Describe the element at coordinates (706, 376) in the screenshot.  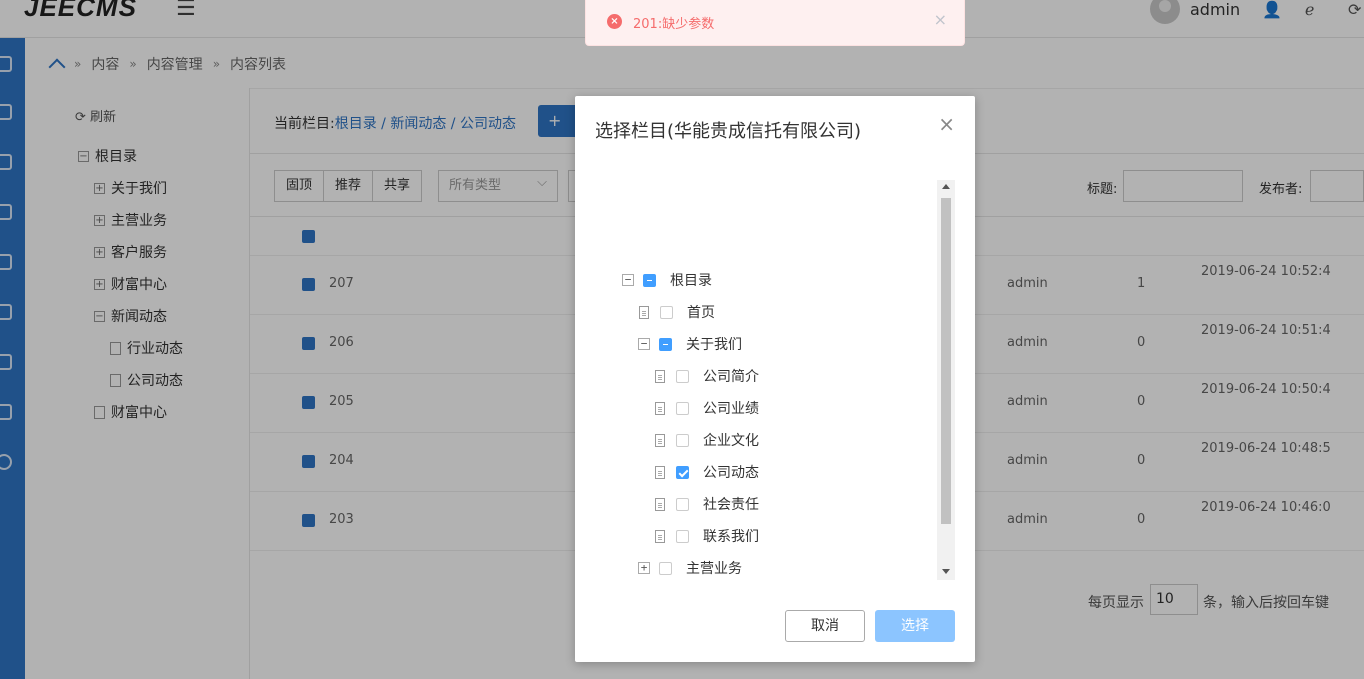
I see `tree-node: 公司简介` at that location.